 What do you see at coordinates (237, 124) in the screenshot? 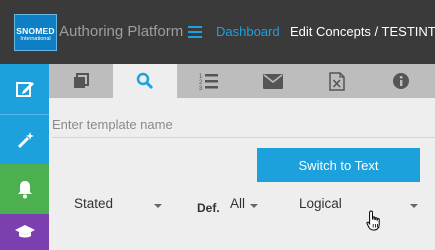
I see `template-name-input` at bounding box center [237, 124].